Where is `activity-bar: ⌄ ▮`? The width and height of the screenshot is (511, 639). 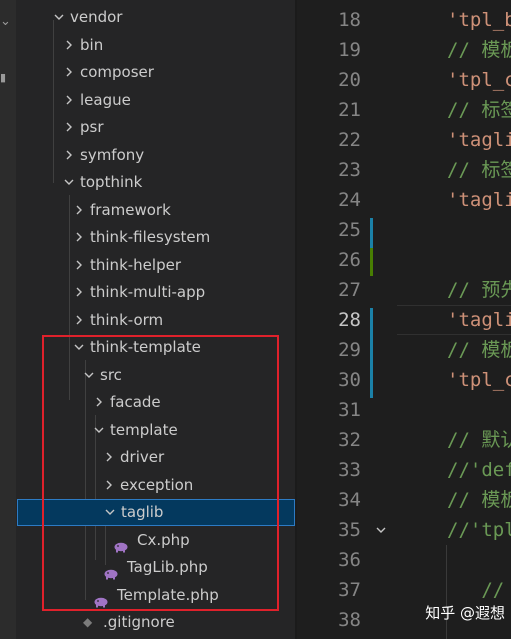
activity-bar: ⌄ ▮ is located at coordinates (8, 319).